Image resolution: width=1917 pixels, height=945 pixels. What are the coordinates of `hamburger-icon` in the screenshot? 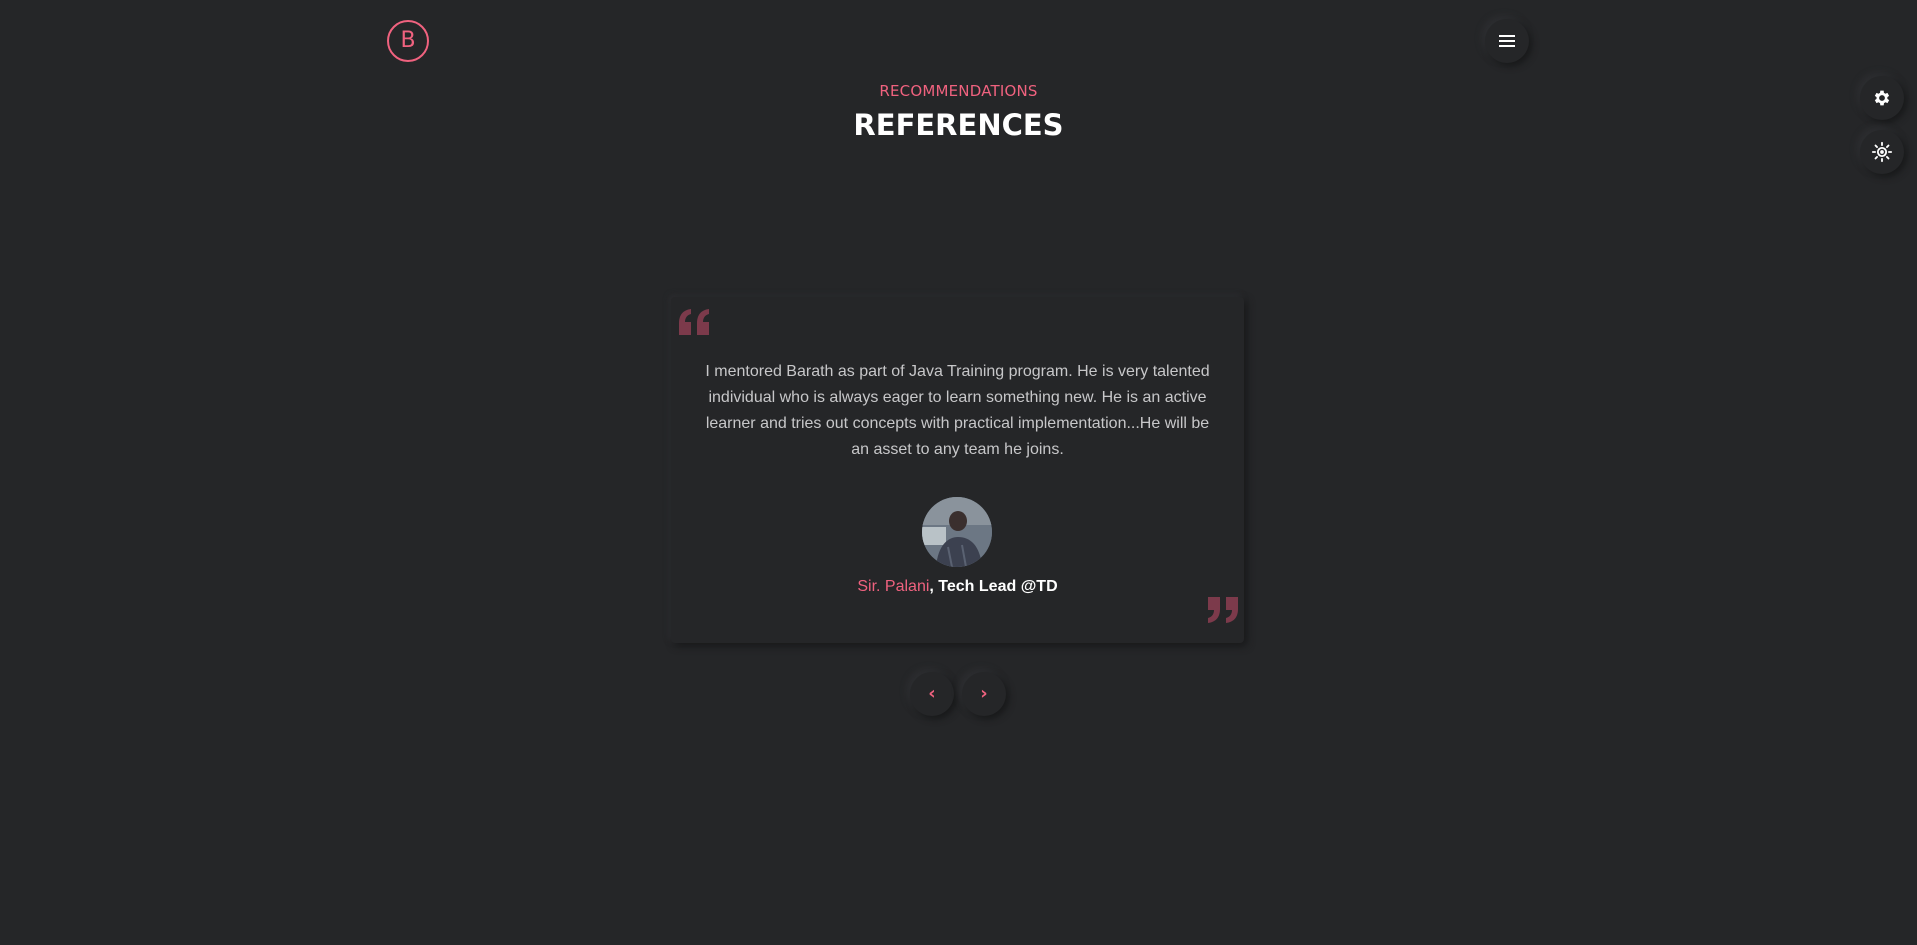 It's located at (1507, 41).